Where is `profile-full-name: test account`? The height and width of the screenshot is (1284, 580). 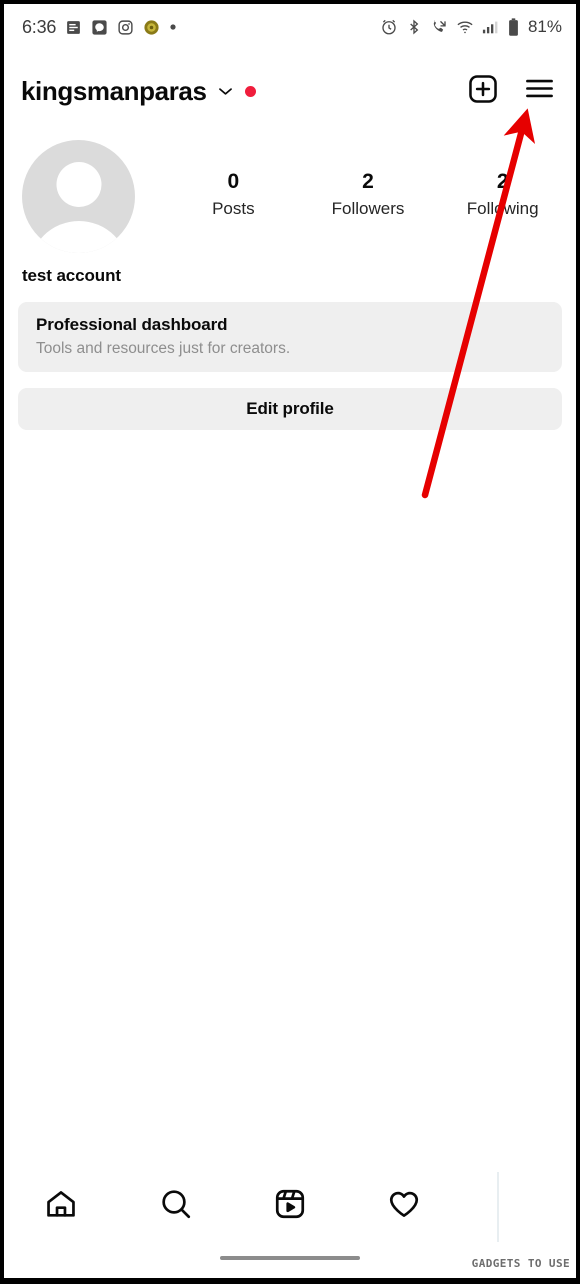 profile-full-name: test account is located at coordinates (71, 275).